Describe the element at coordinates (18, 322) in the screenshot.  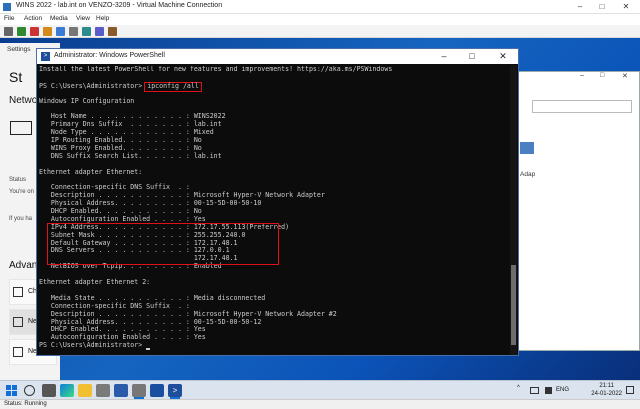
I see `network-icon` at that location.